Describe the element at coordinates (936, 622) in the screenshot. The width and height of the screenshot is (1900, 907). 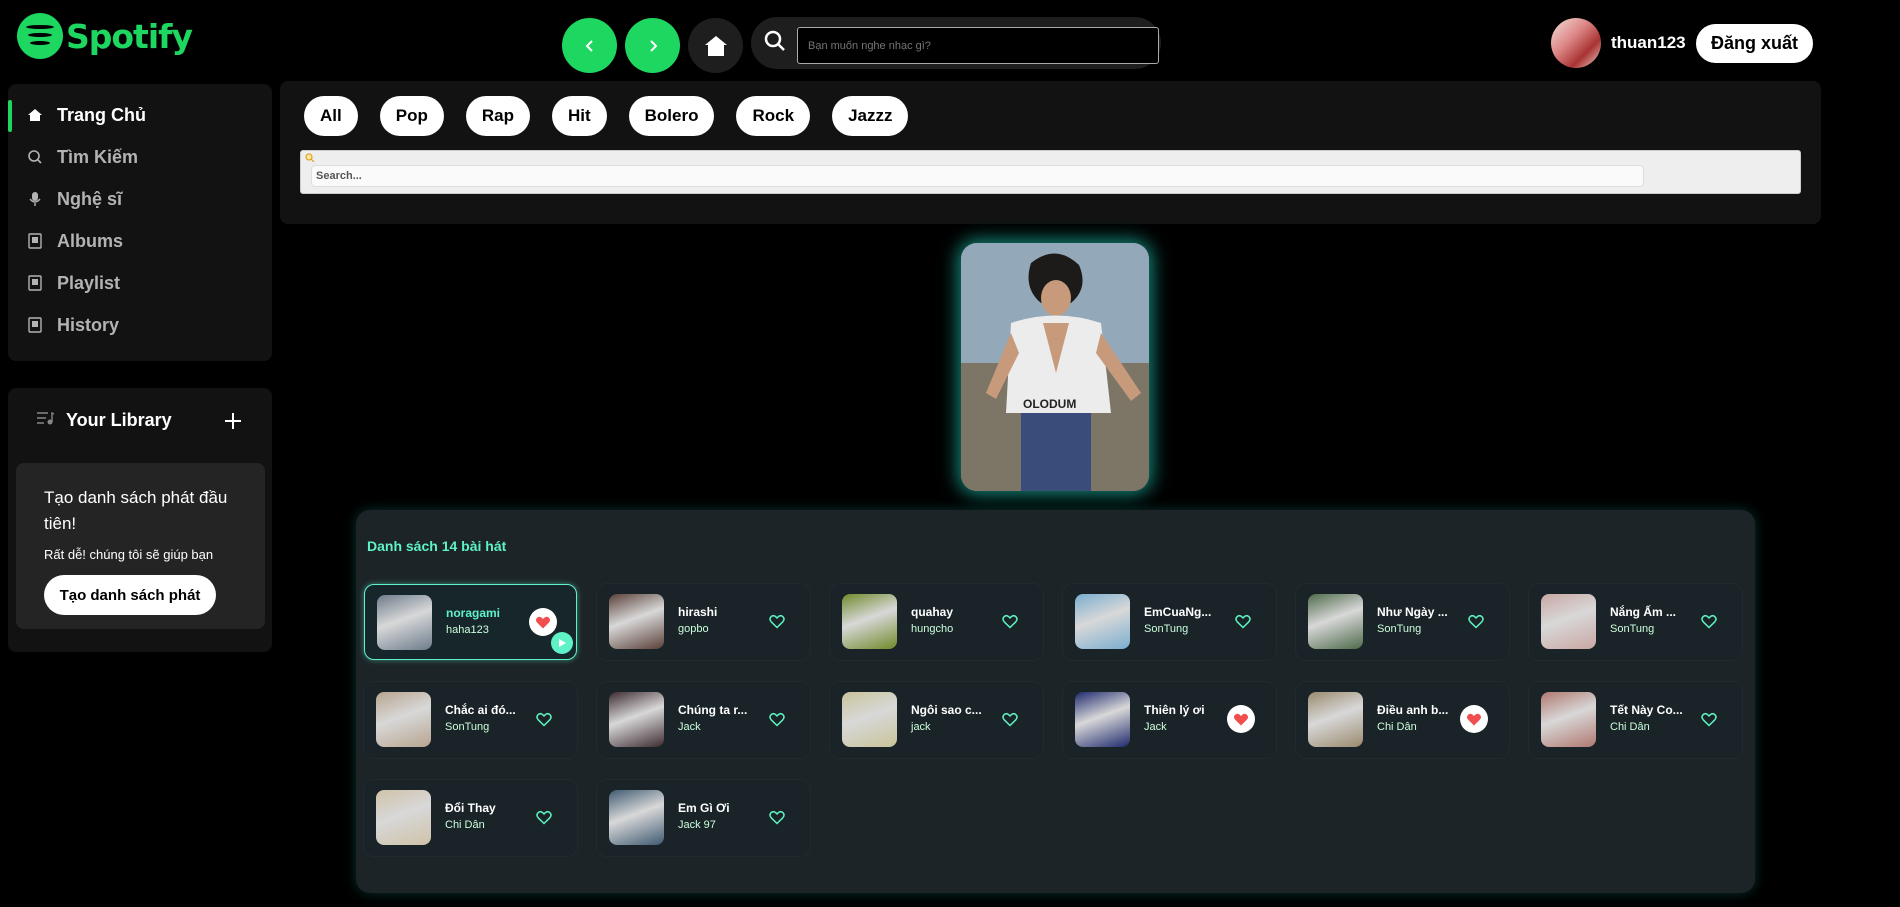
I see `song-card: quahay hungcho` at that location.